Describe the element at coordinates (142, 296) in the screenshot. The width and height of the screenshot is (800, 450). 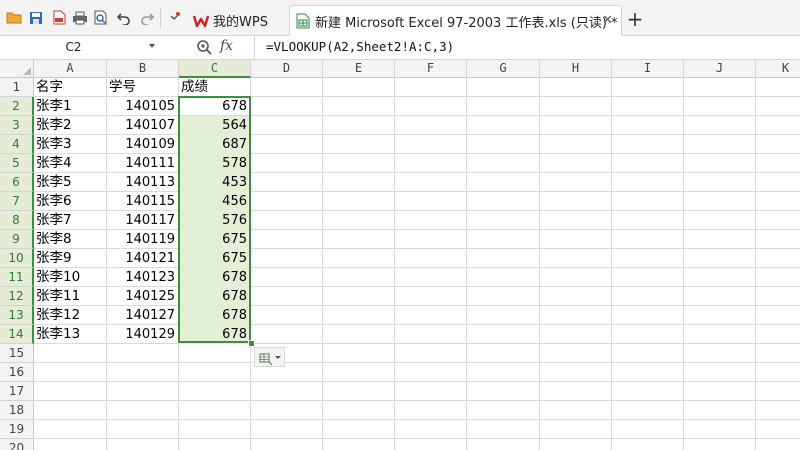
I see `cell-B12: 140125` at that location.